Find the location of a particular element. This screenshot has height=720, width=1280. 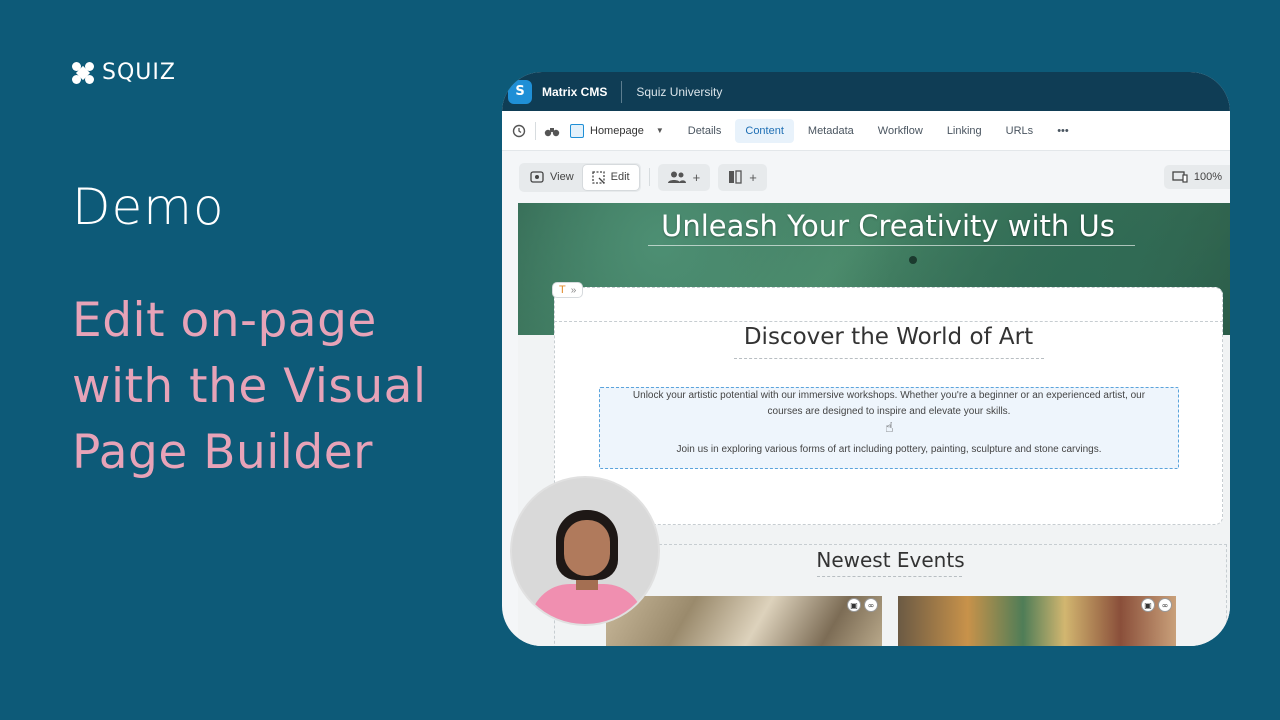

event-image-pottery: ▣ ∞ is located at coordinates (744, 621).